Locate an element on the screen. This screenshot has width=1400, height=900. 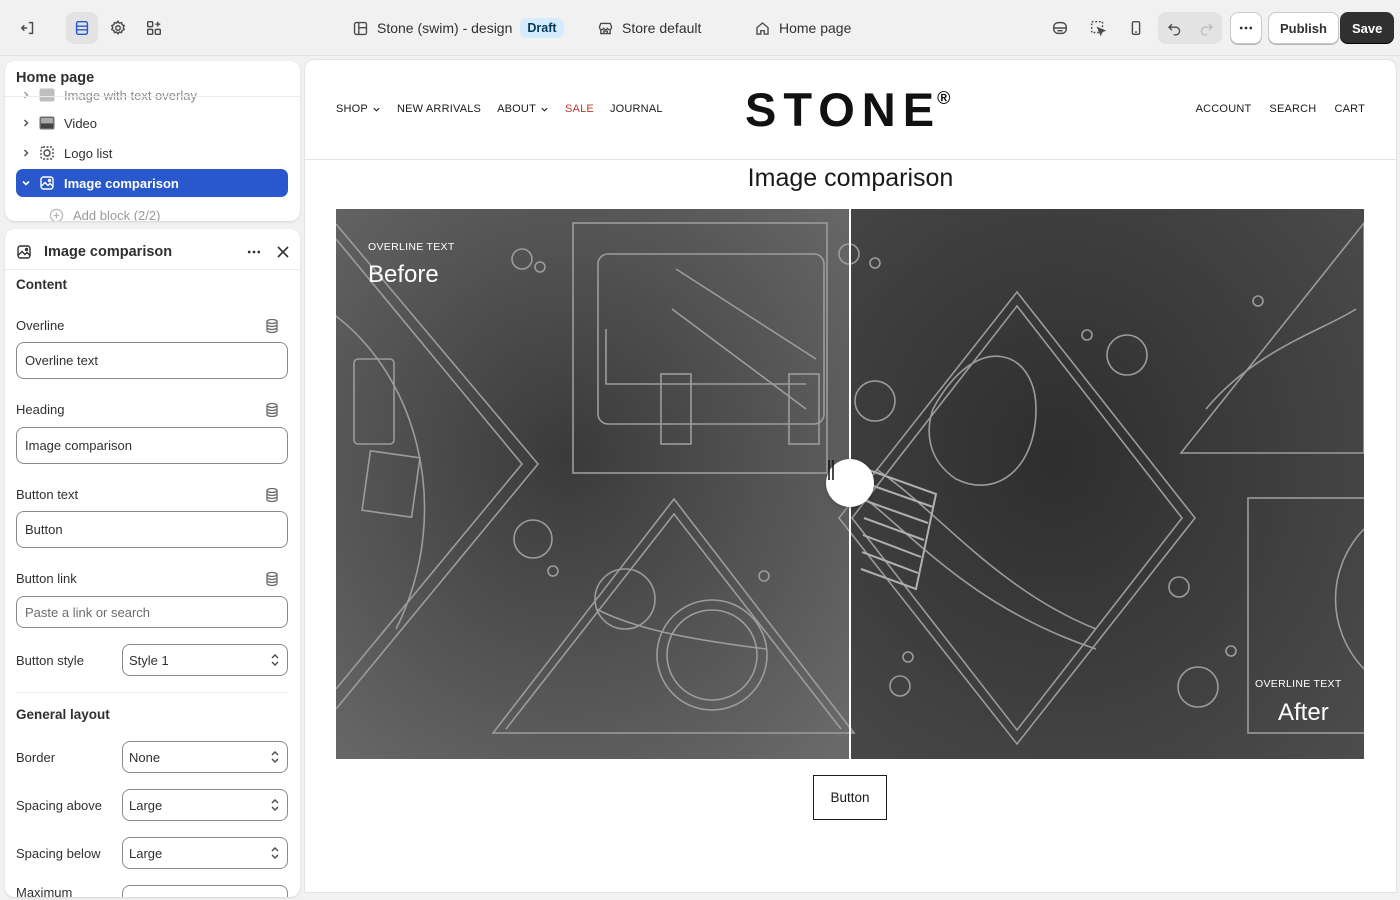
before-overline: OVERLINE TEXT is located at coordinates (411, 247).